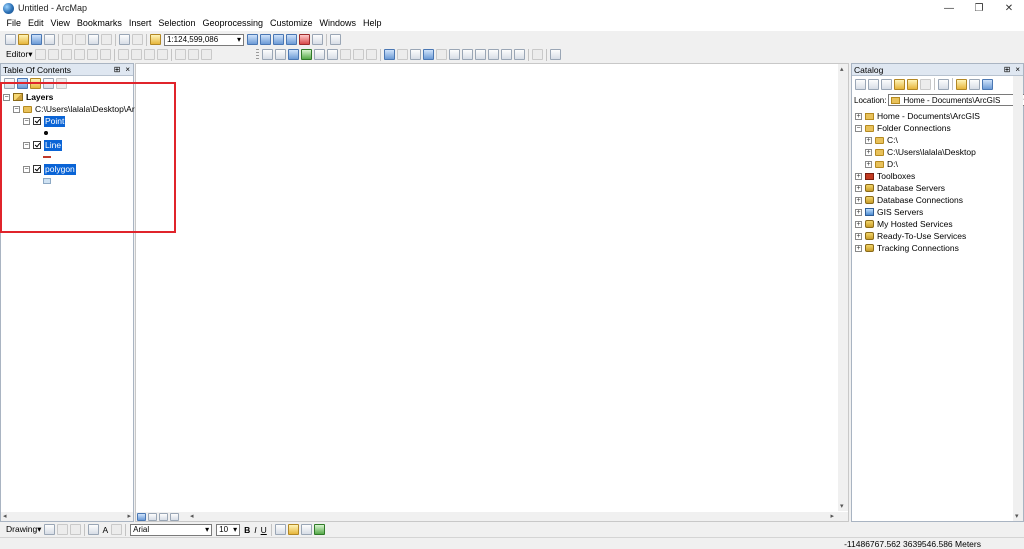 The image size is (1024, 549). What do you see at coordinates (63, 529) in the screenshot?
I see `rotate-element-icon` at bounding box center [63, 529].